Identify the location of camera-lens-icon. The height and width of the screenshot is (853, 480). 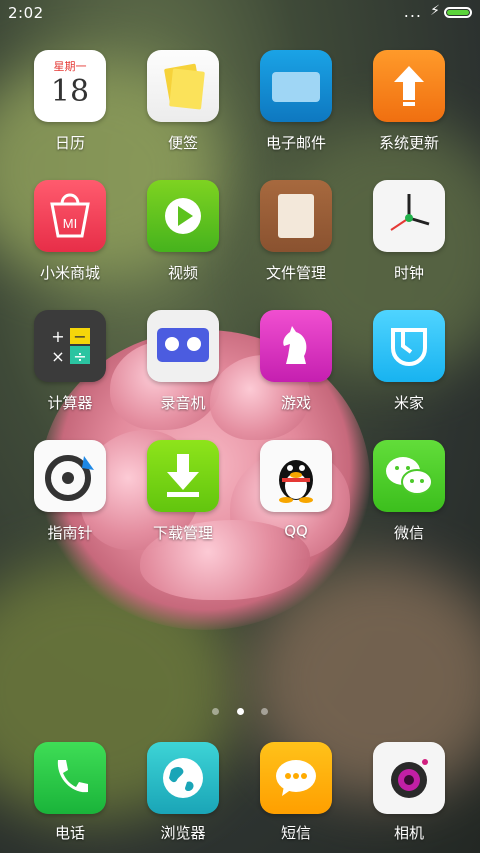
(409, 778).